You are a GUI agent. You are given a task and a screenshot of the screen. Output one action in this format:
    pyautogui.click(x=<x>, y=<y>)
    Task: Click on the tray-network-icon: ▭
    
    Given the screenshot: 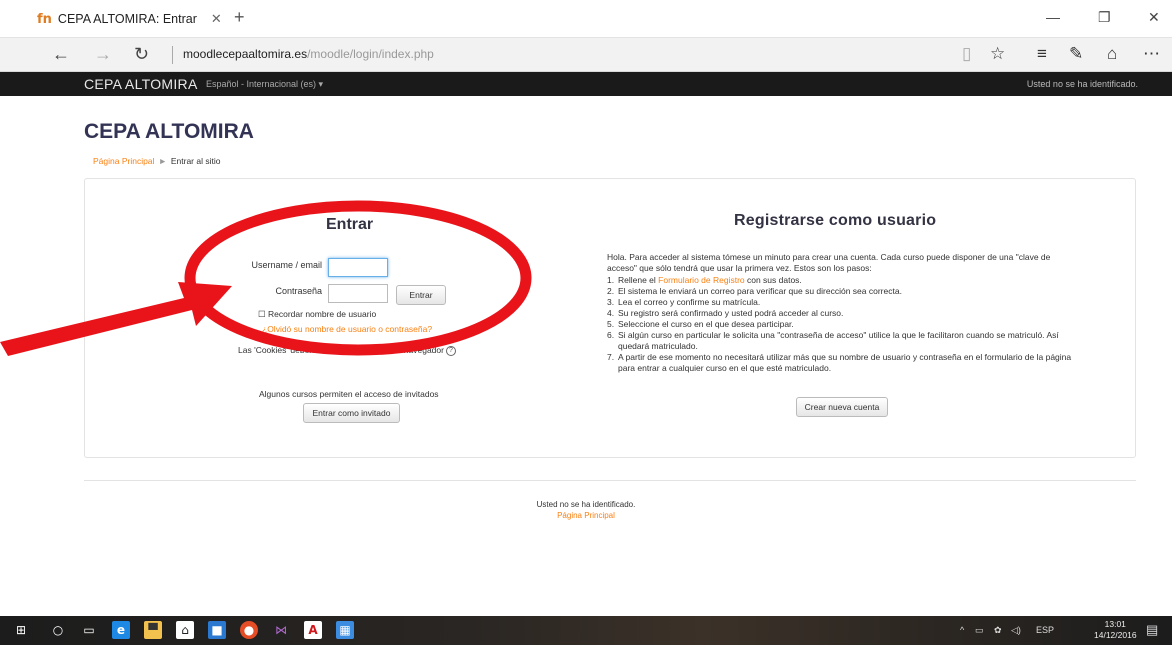 What is the action you would take?
    pyautogui.click(x=979, y=630)
    